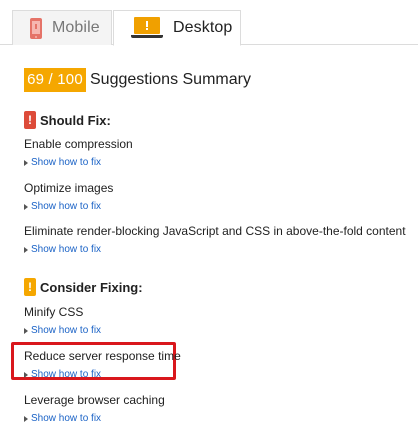 The image size is (418, 430). Describe the element at coordinates (170, 79) in the screenshot. I see `summary-title: Suggestions Summary` at that location.